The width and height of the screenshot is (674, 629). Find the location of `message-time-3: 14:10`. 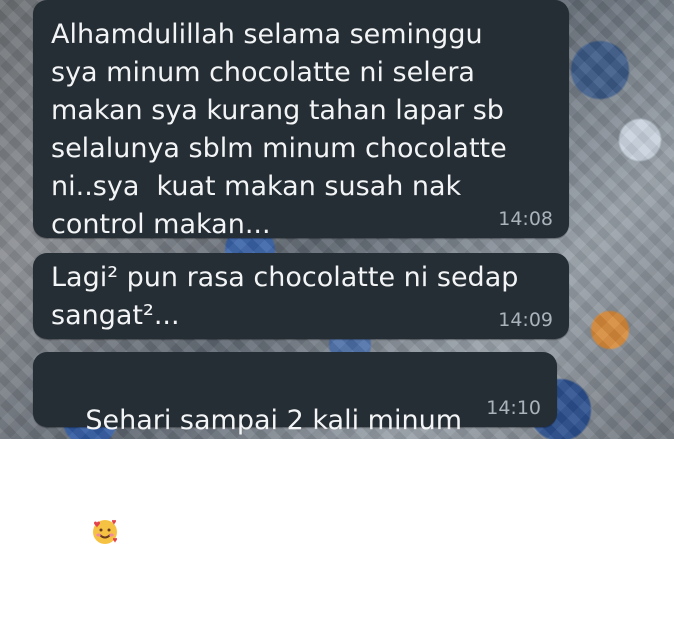

message-time-3: 14:10 is located at coordinates (513, 408).